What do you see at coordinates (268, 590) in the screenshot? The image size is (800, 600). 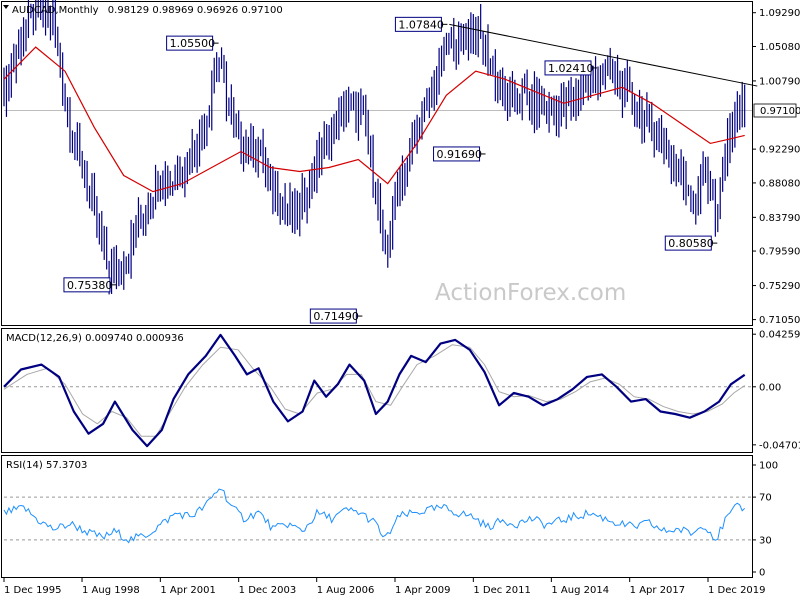 I see `x-tick-label: 1 Dec 2003` at bounding box center [268, 590].